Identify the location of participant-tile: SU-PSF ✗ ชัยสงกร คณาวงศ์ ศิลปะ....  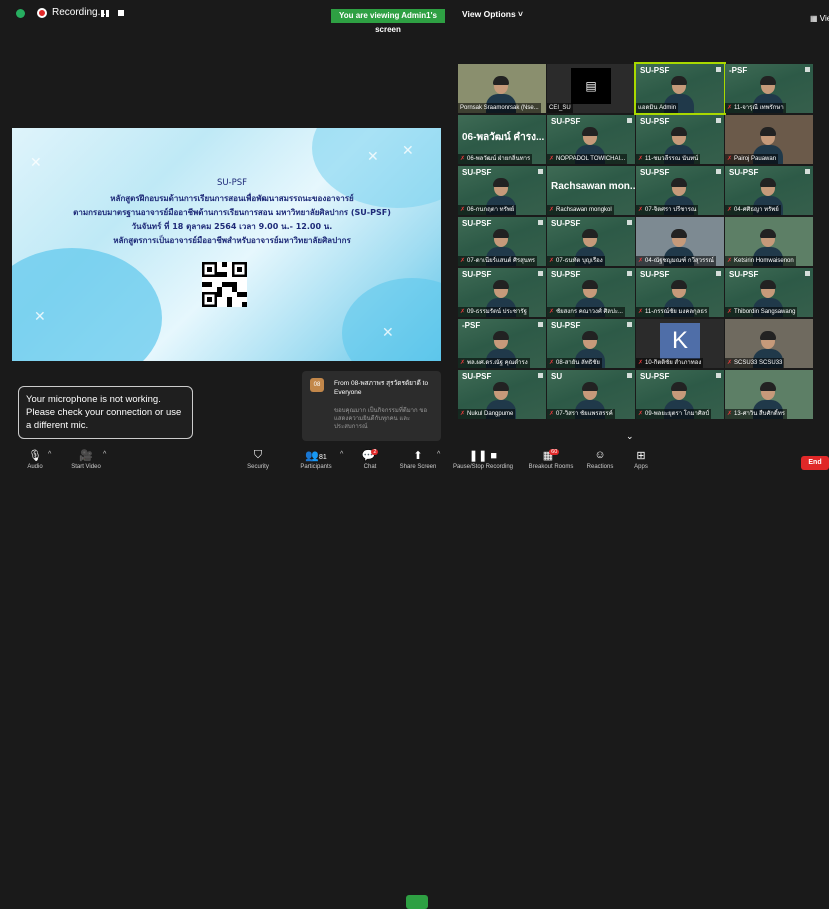
(591, 292).